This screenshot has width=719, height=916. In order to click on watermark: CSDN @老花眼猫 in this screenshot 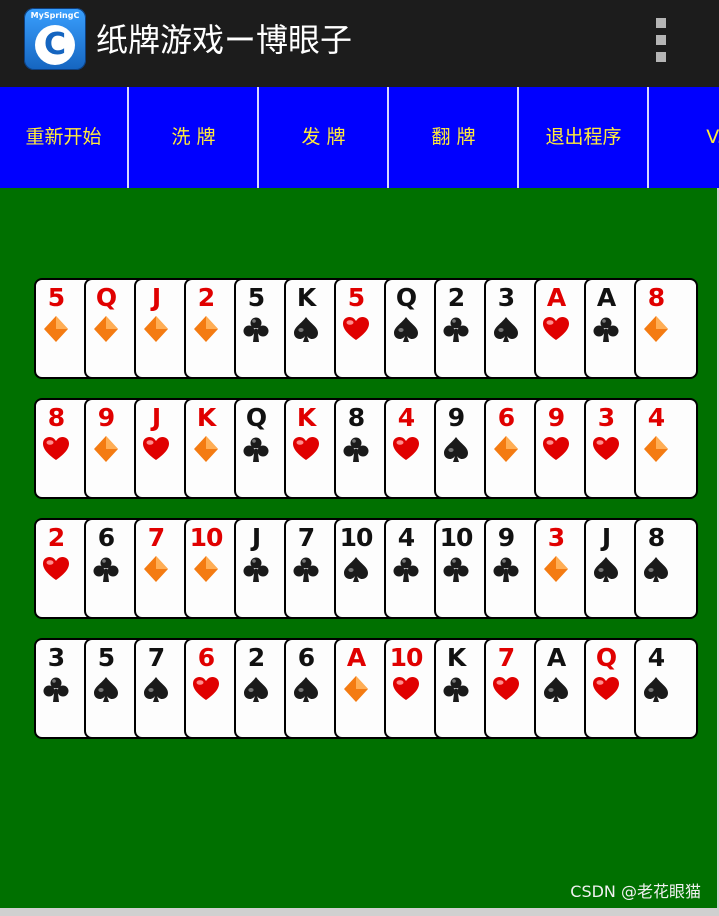, I will do `click(635, 891)`.